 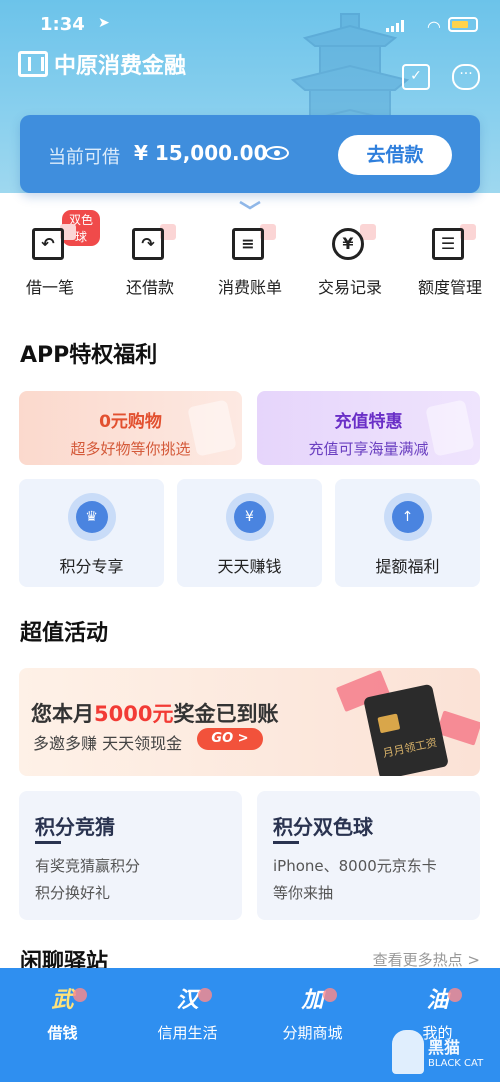 What do you see at coordinates (149, 287) in the screenshot?
I see `action-label: 还借款` at bounding box center [149, 287].